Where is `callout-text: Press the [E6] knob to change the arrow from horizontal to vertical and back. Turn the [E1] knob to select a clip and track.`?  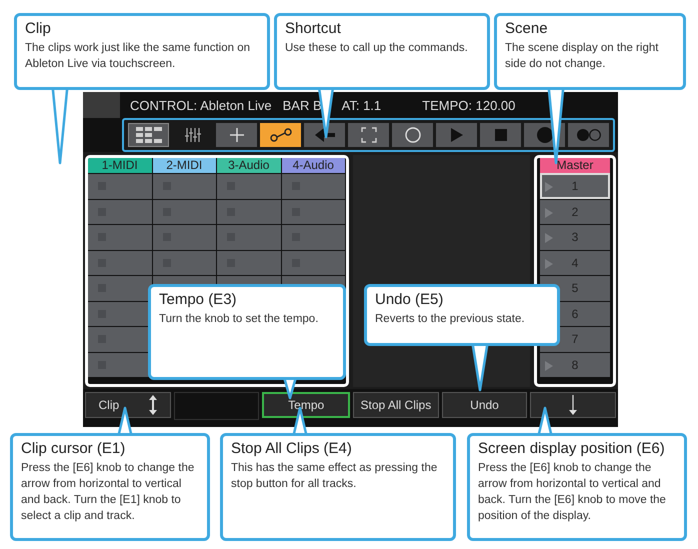
callout-text: Press the [E6] knob to change the arrow from horizontal to vertical and back. Turn the [E1] knob to select a clip and track. is located at coordinates (108, 492).